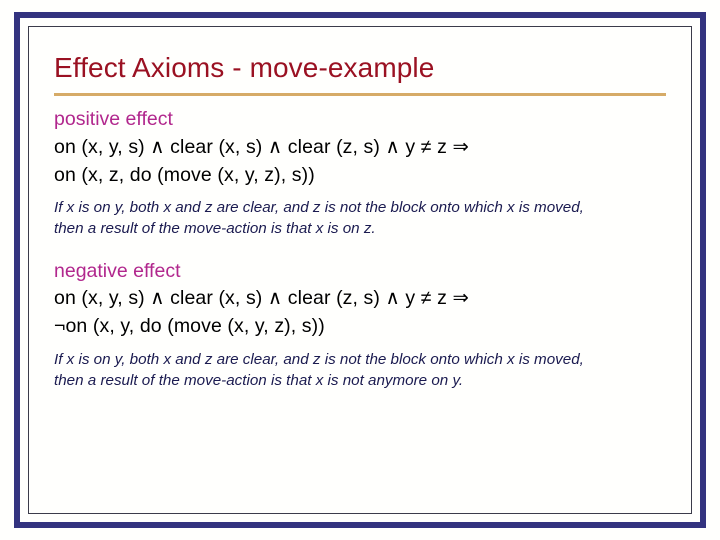 This screenshot has width=720, height=540. What do you see at coordinates (117, 270) in the screenshot?
I see `negative-effect-heading: negative effect` at bounding box center [117, 270].